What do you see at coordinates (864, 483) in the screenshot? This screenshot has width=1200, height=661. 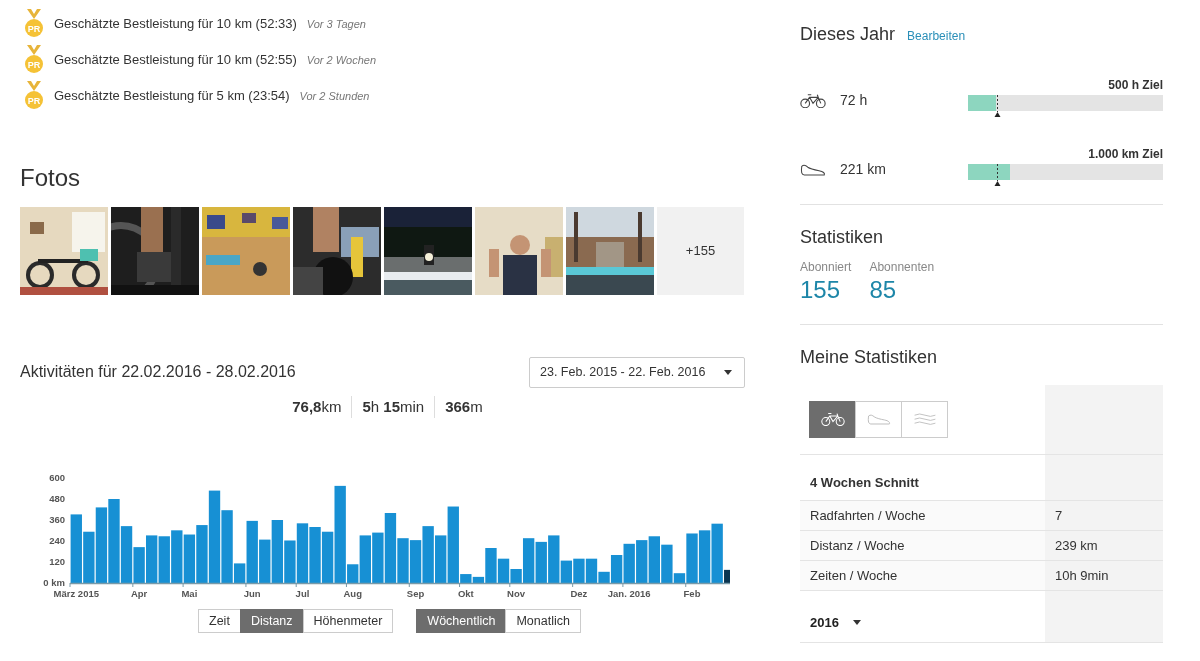 I see `table-section-title: 4 Wochen Schnitt` at bounding box center [864, 483].